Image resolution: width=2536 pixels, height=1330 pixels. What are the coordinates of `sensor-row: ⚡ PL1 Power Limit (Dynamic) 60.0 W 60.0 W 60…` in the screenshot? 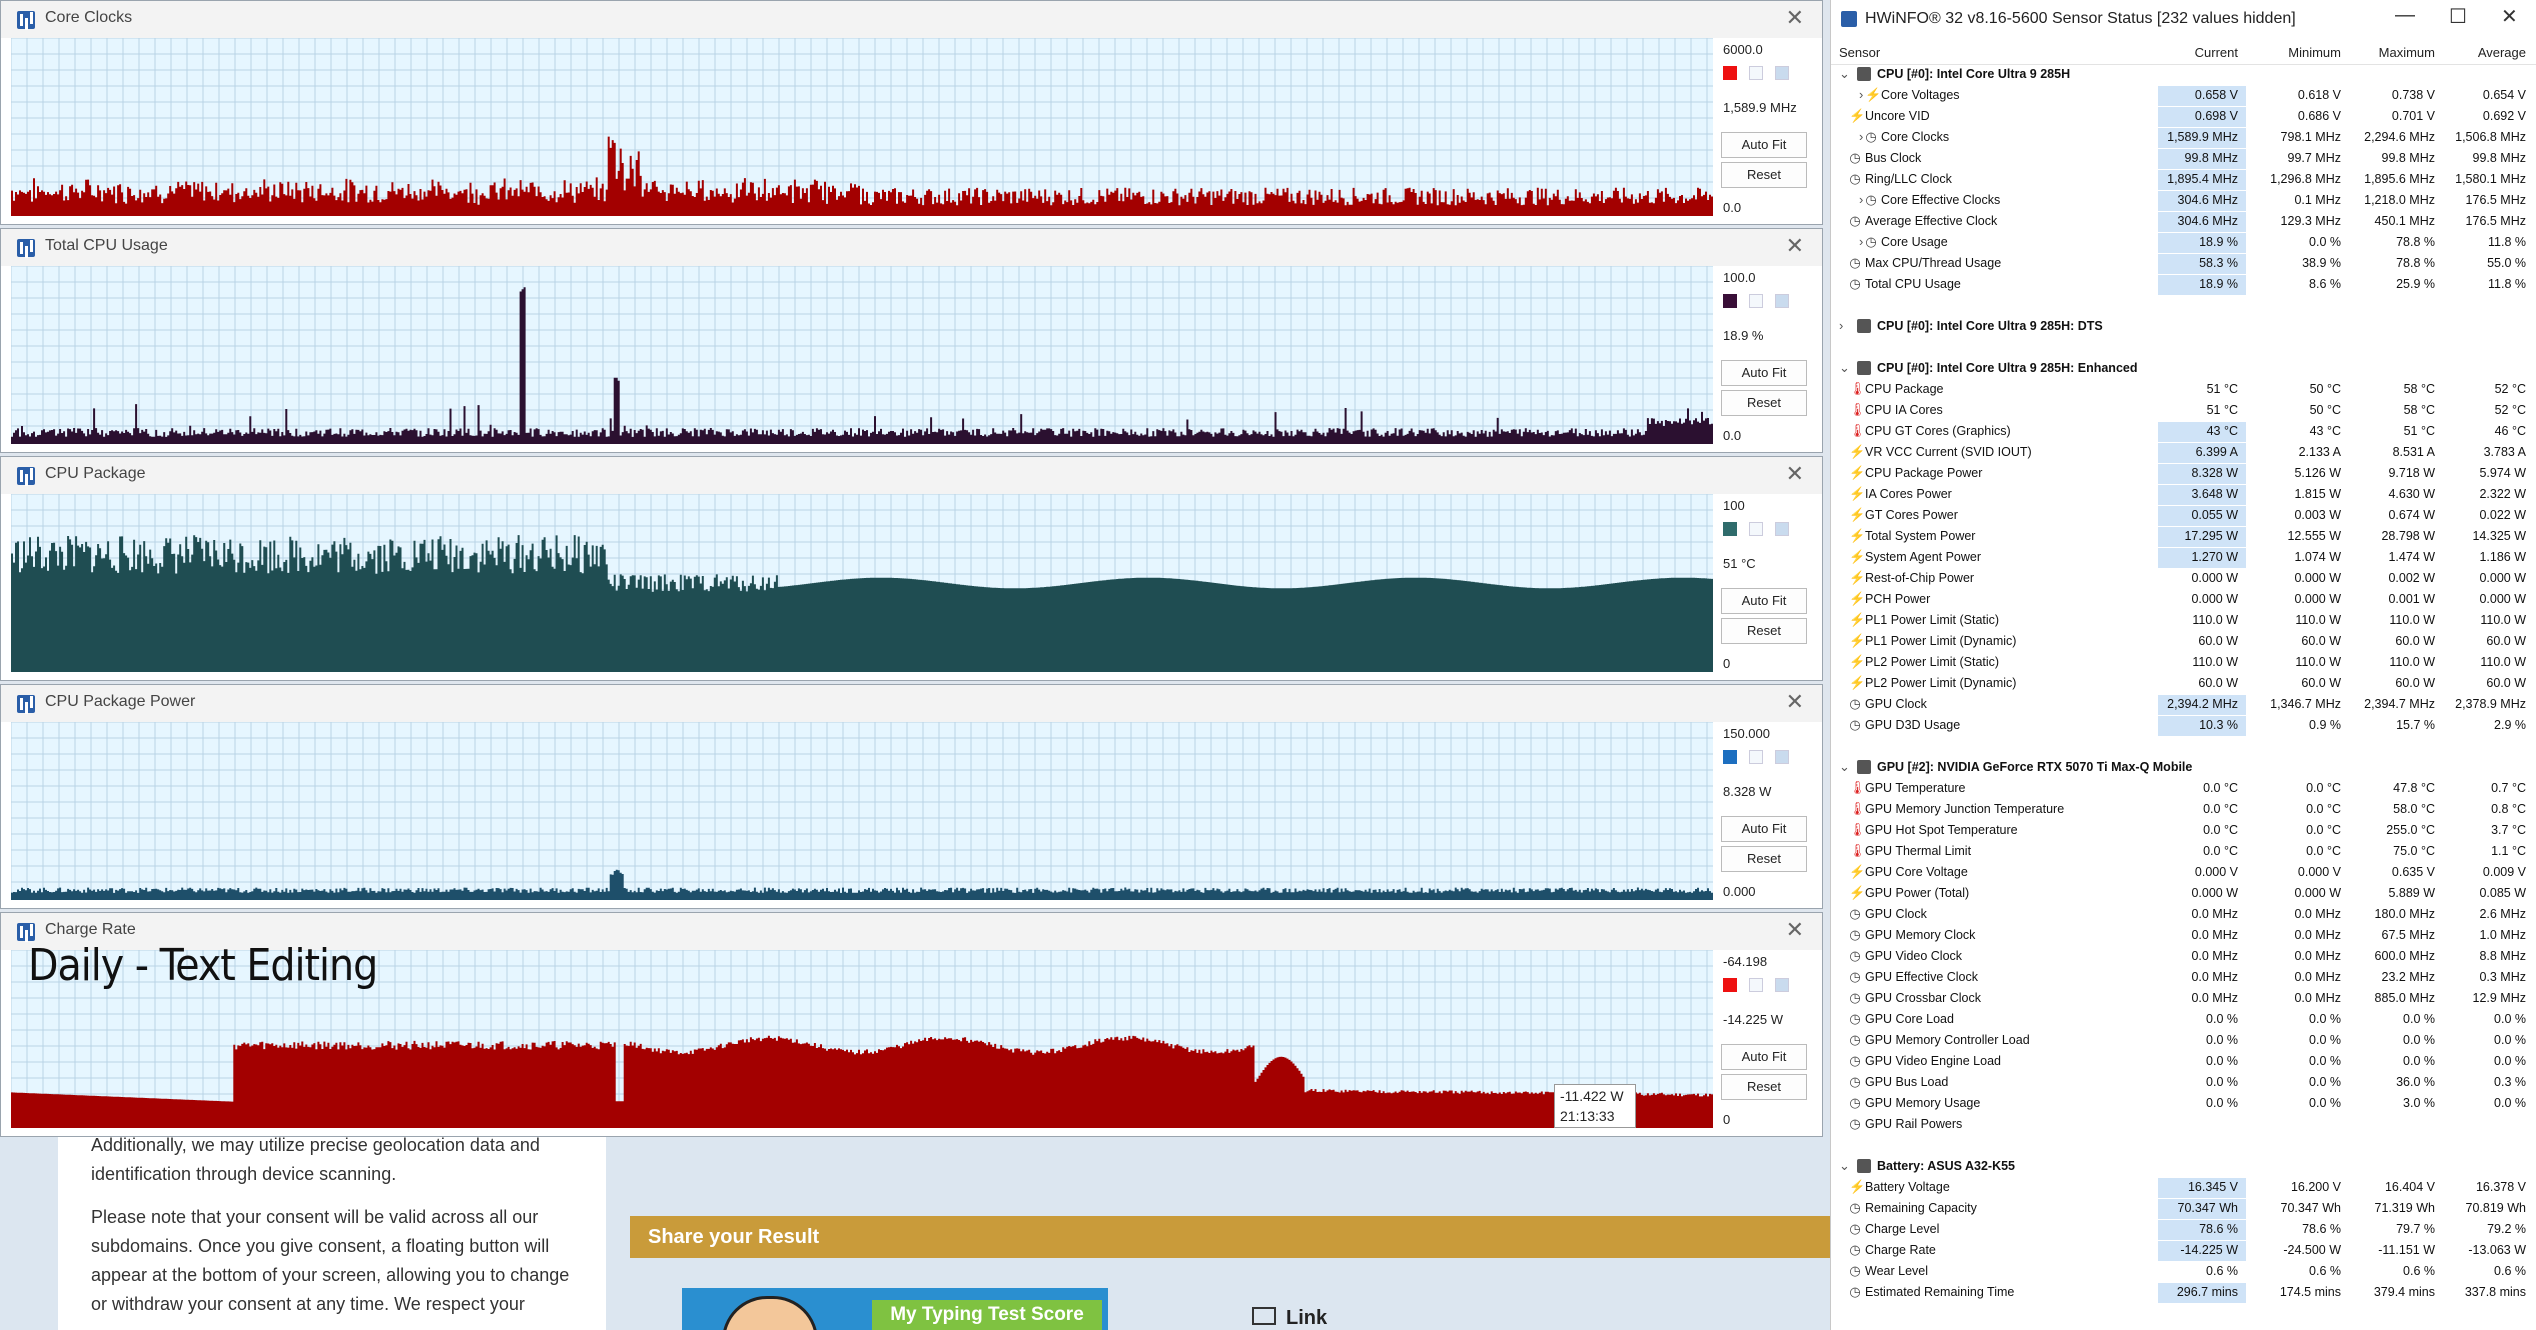 It's located at (2183, 641).